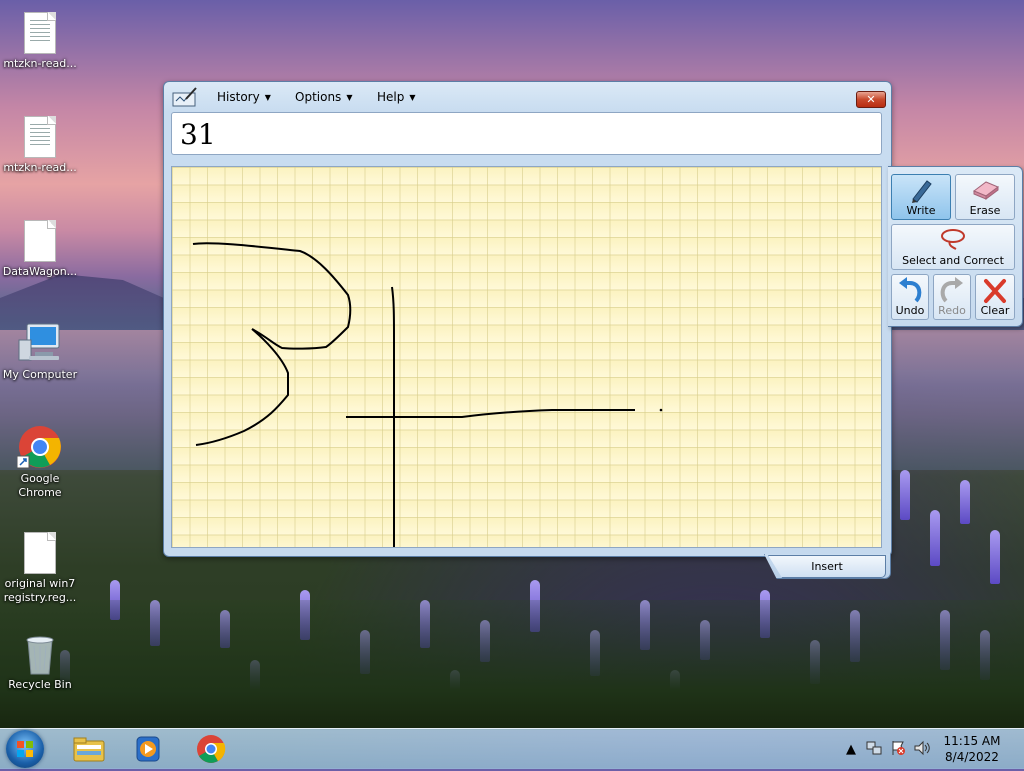 The image size is (1024, 771). I want to click on clock-time: 11:15 AM, so click(972, 741).